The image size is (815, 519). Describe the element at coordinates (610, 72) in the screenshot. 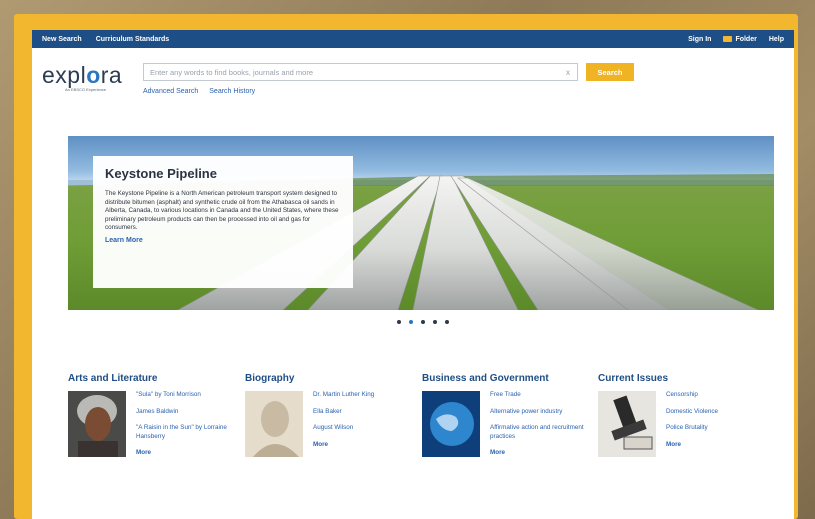

I see `search-button: Search` at that location.